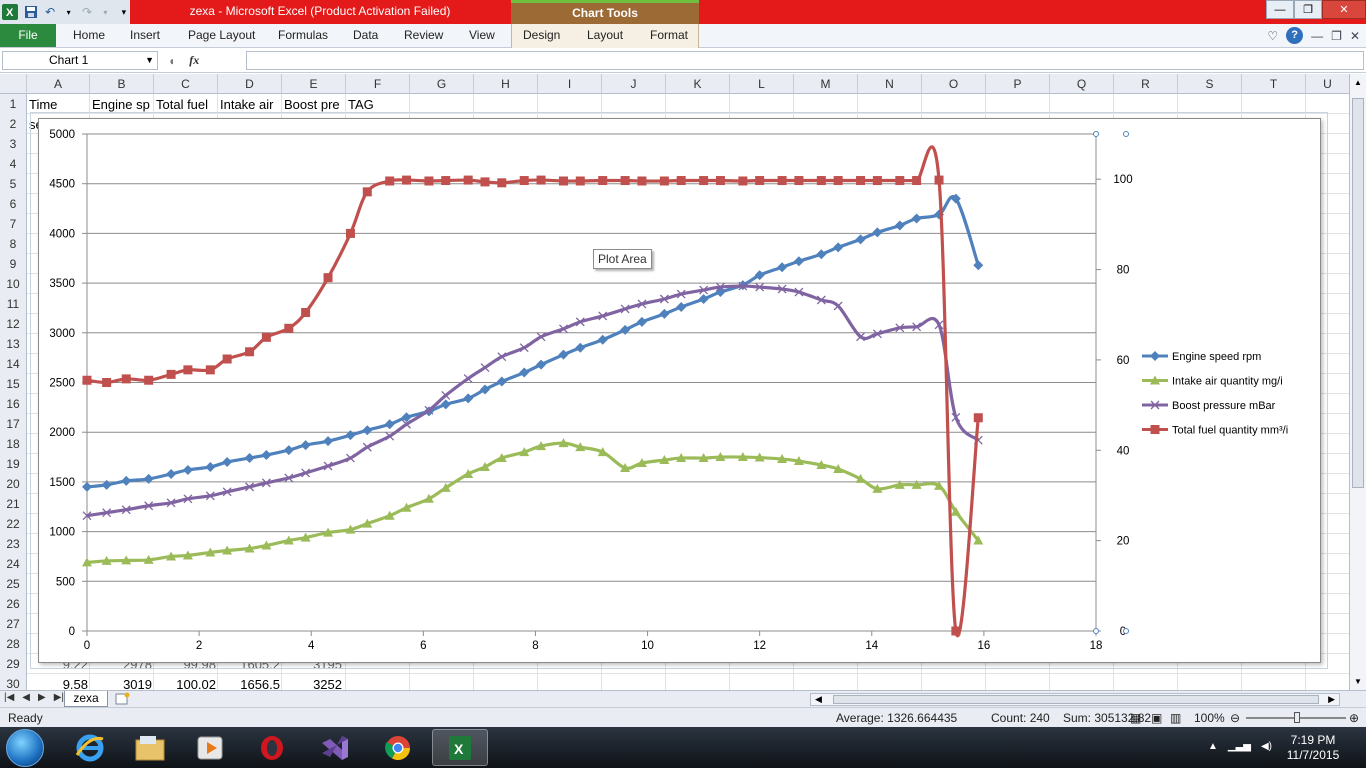  I want to click on volume-icon: ◀), so click(1266, 746).